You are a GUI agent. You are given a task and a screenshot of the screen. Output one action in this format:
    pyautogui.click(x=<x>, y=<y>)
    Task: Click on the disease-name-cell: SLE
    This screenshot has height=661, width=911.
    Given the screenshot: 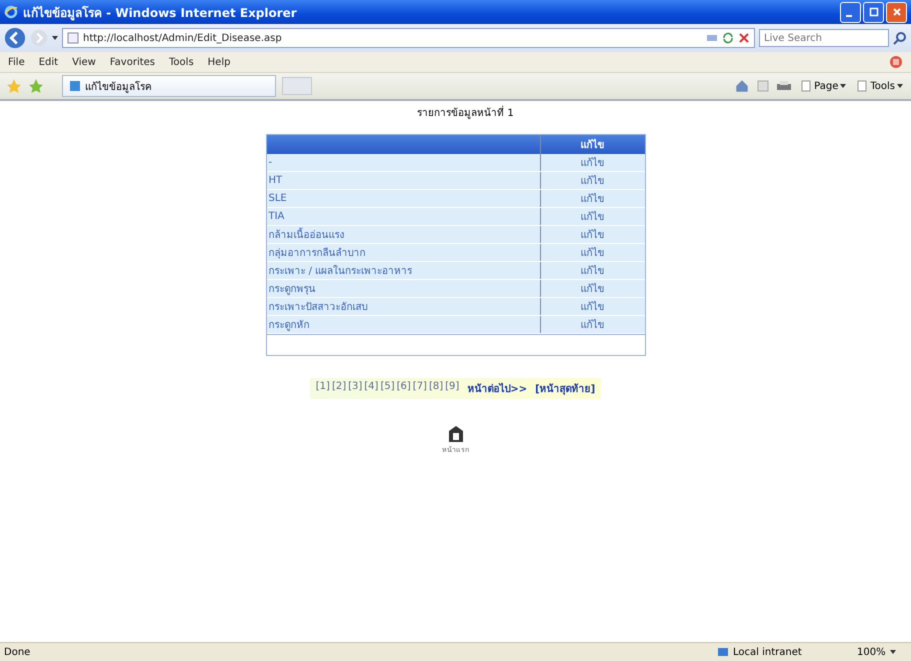 What is the action you would take?
    pyautogui.click(x=403, y=199)
    